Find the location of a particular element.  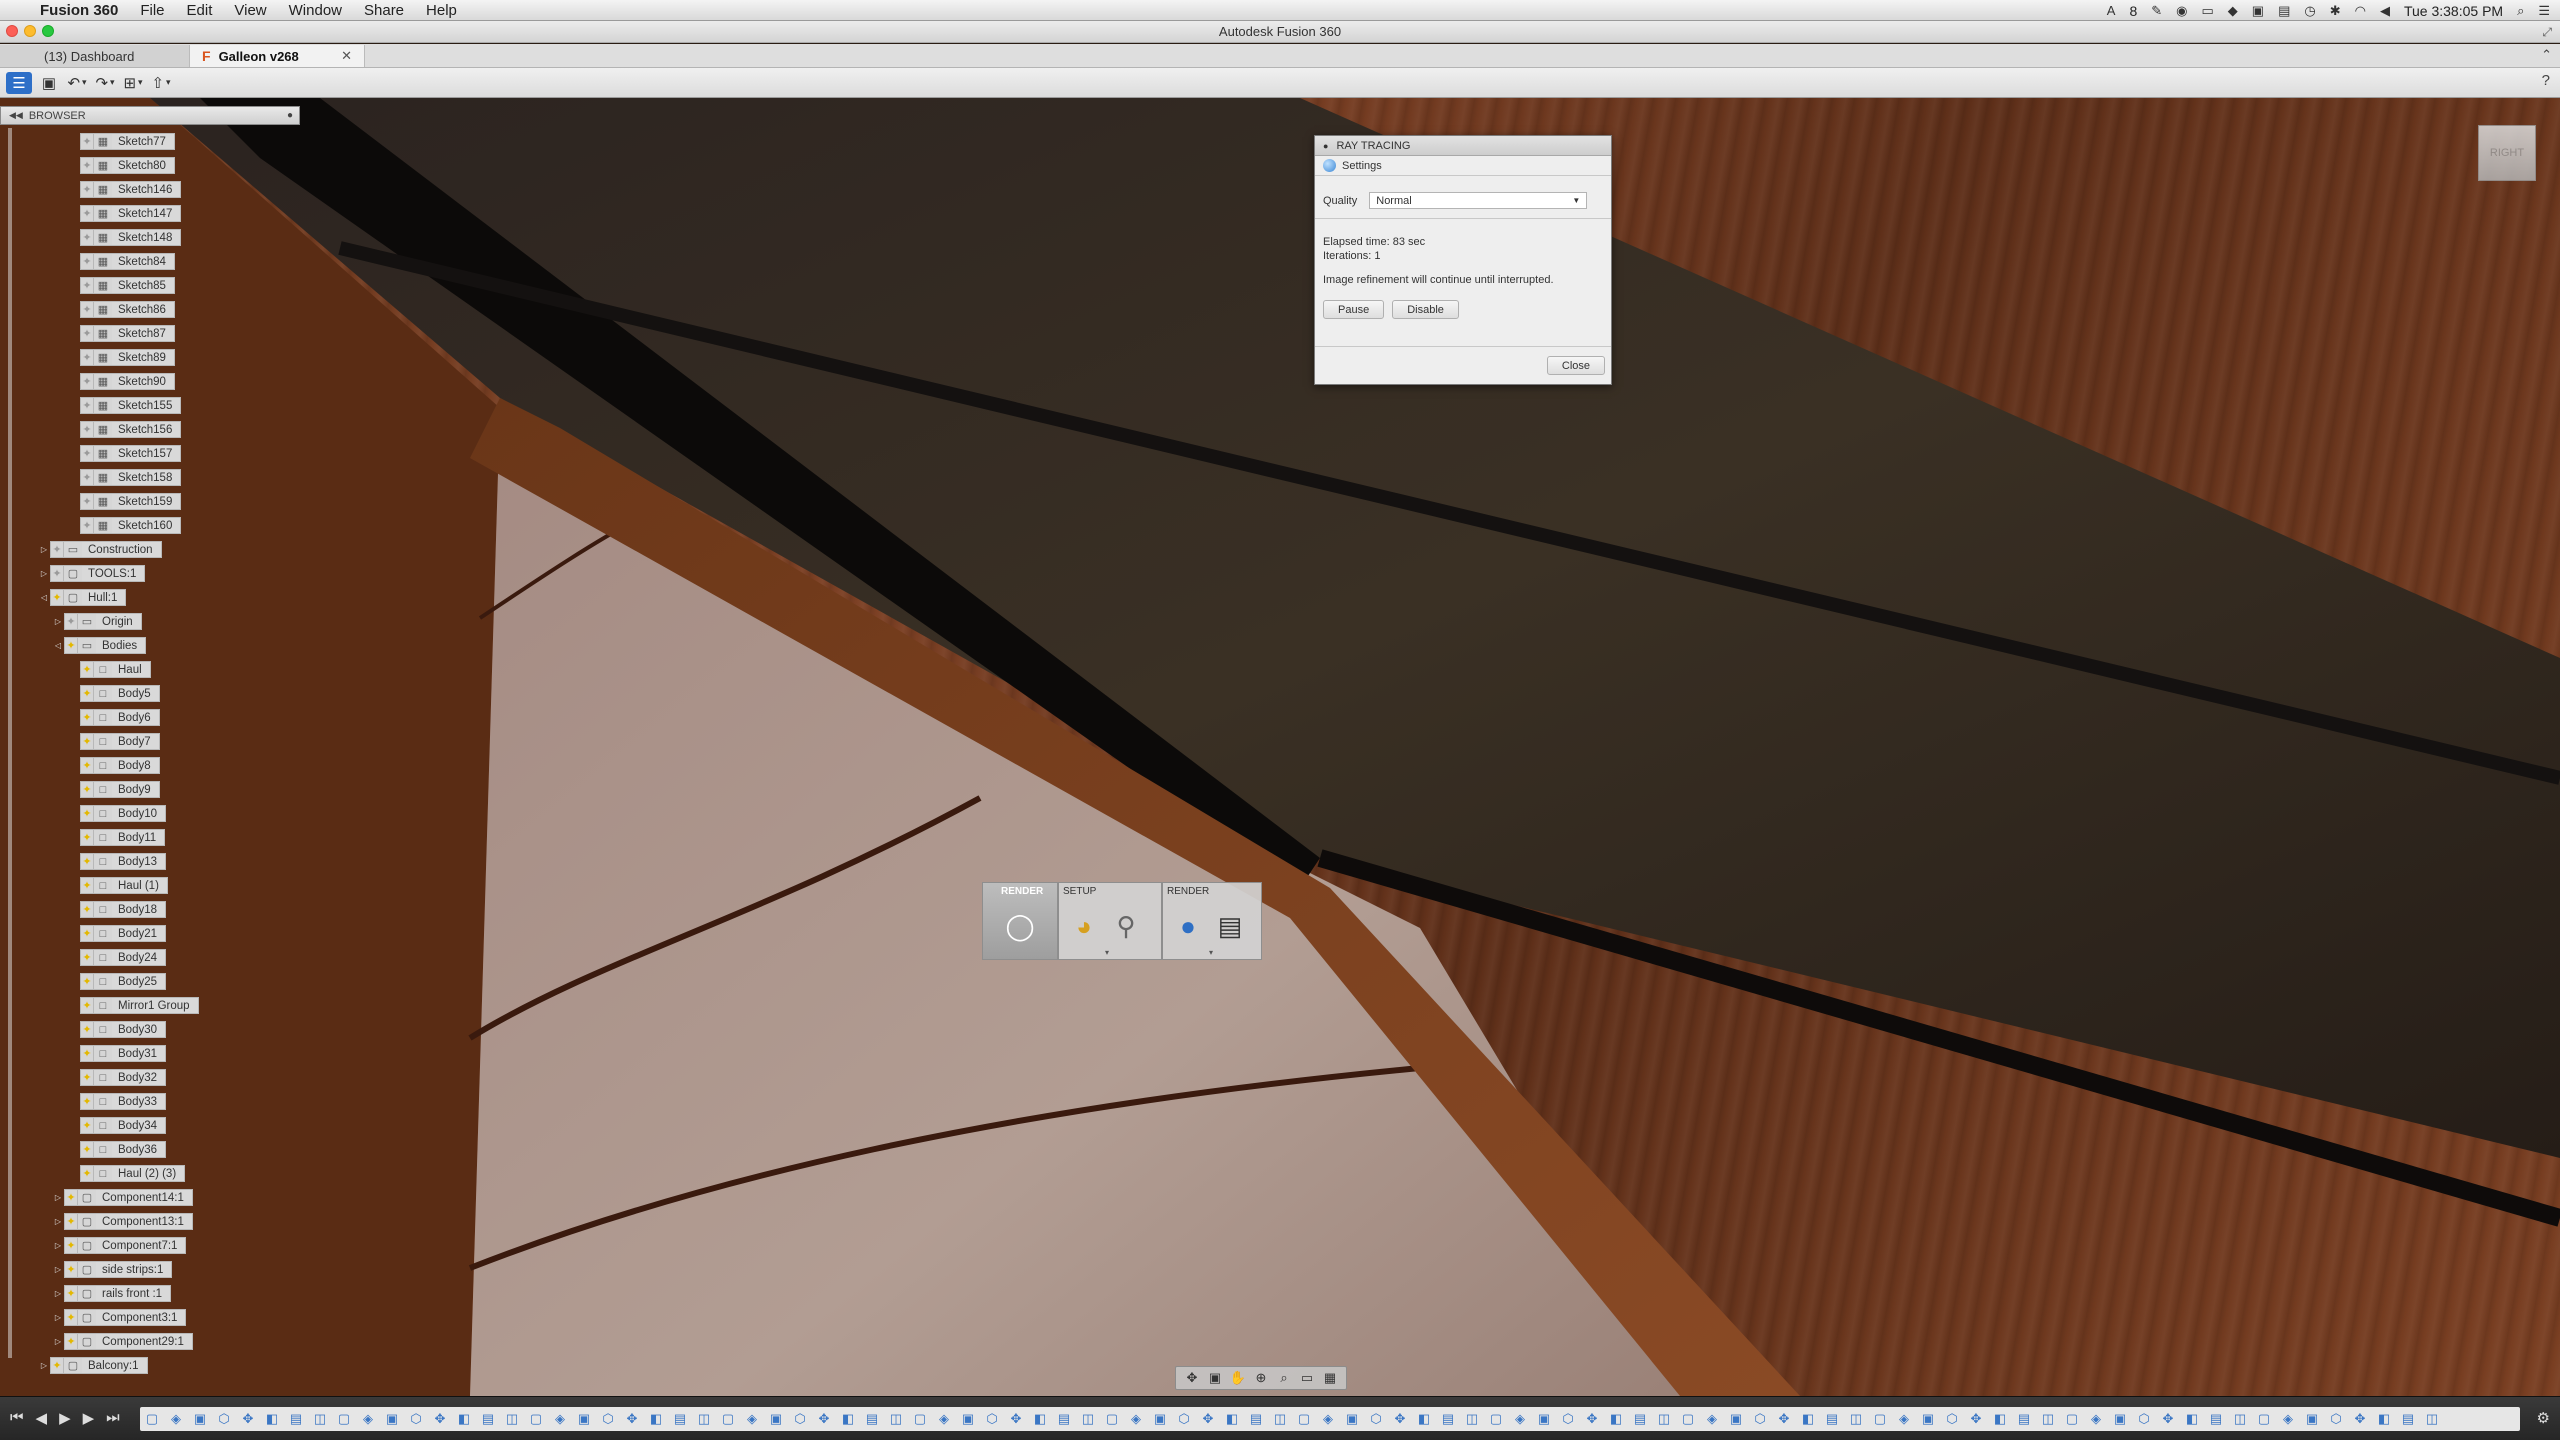

browser-node: ✦ ▦ Sketch87 is located at coordinates (127, 333).